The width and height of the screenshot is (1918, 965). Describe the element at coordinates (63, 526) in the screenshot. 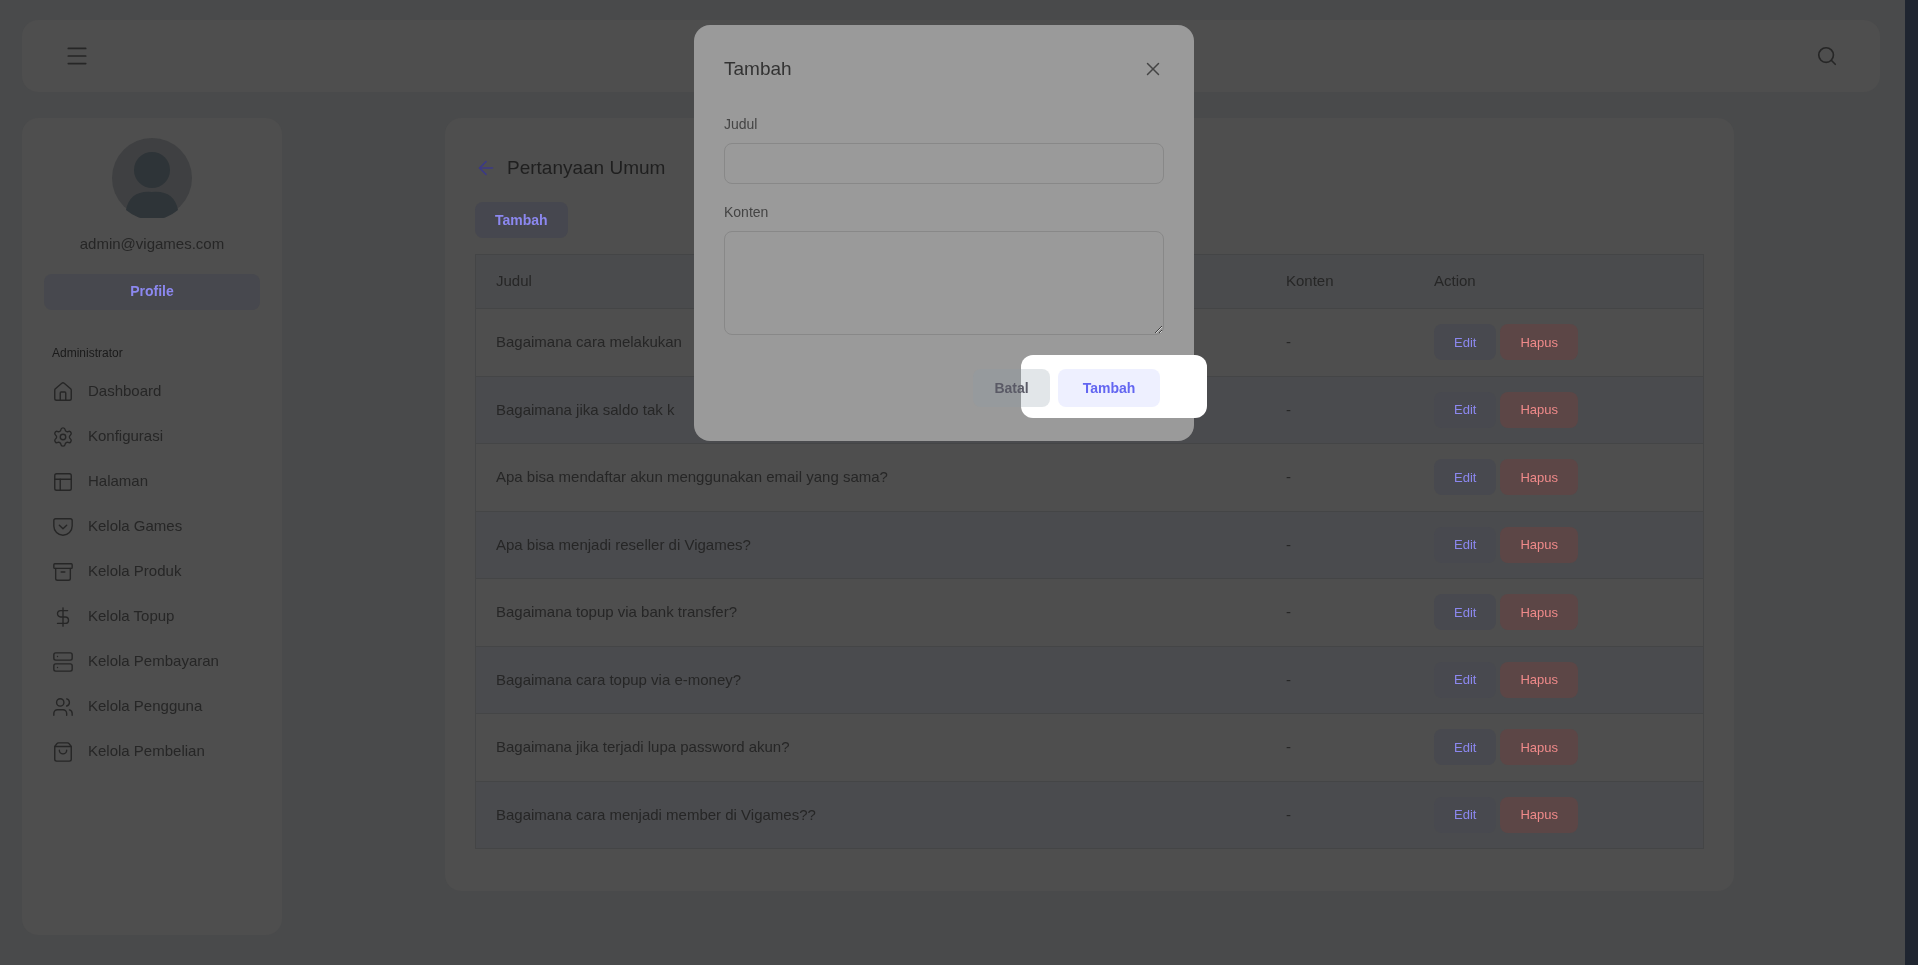

I see `pocket-icon` at that location.